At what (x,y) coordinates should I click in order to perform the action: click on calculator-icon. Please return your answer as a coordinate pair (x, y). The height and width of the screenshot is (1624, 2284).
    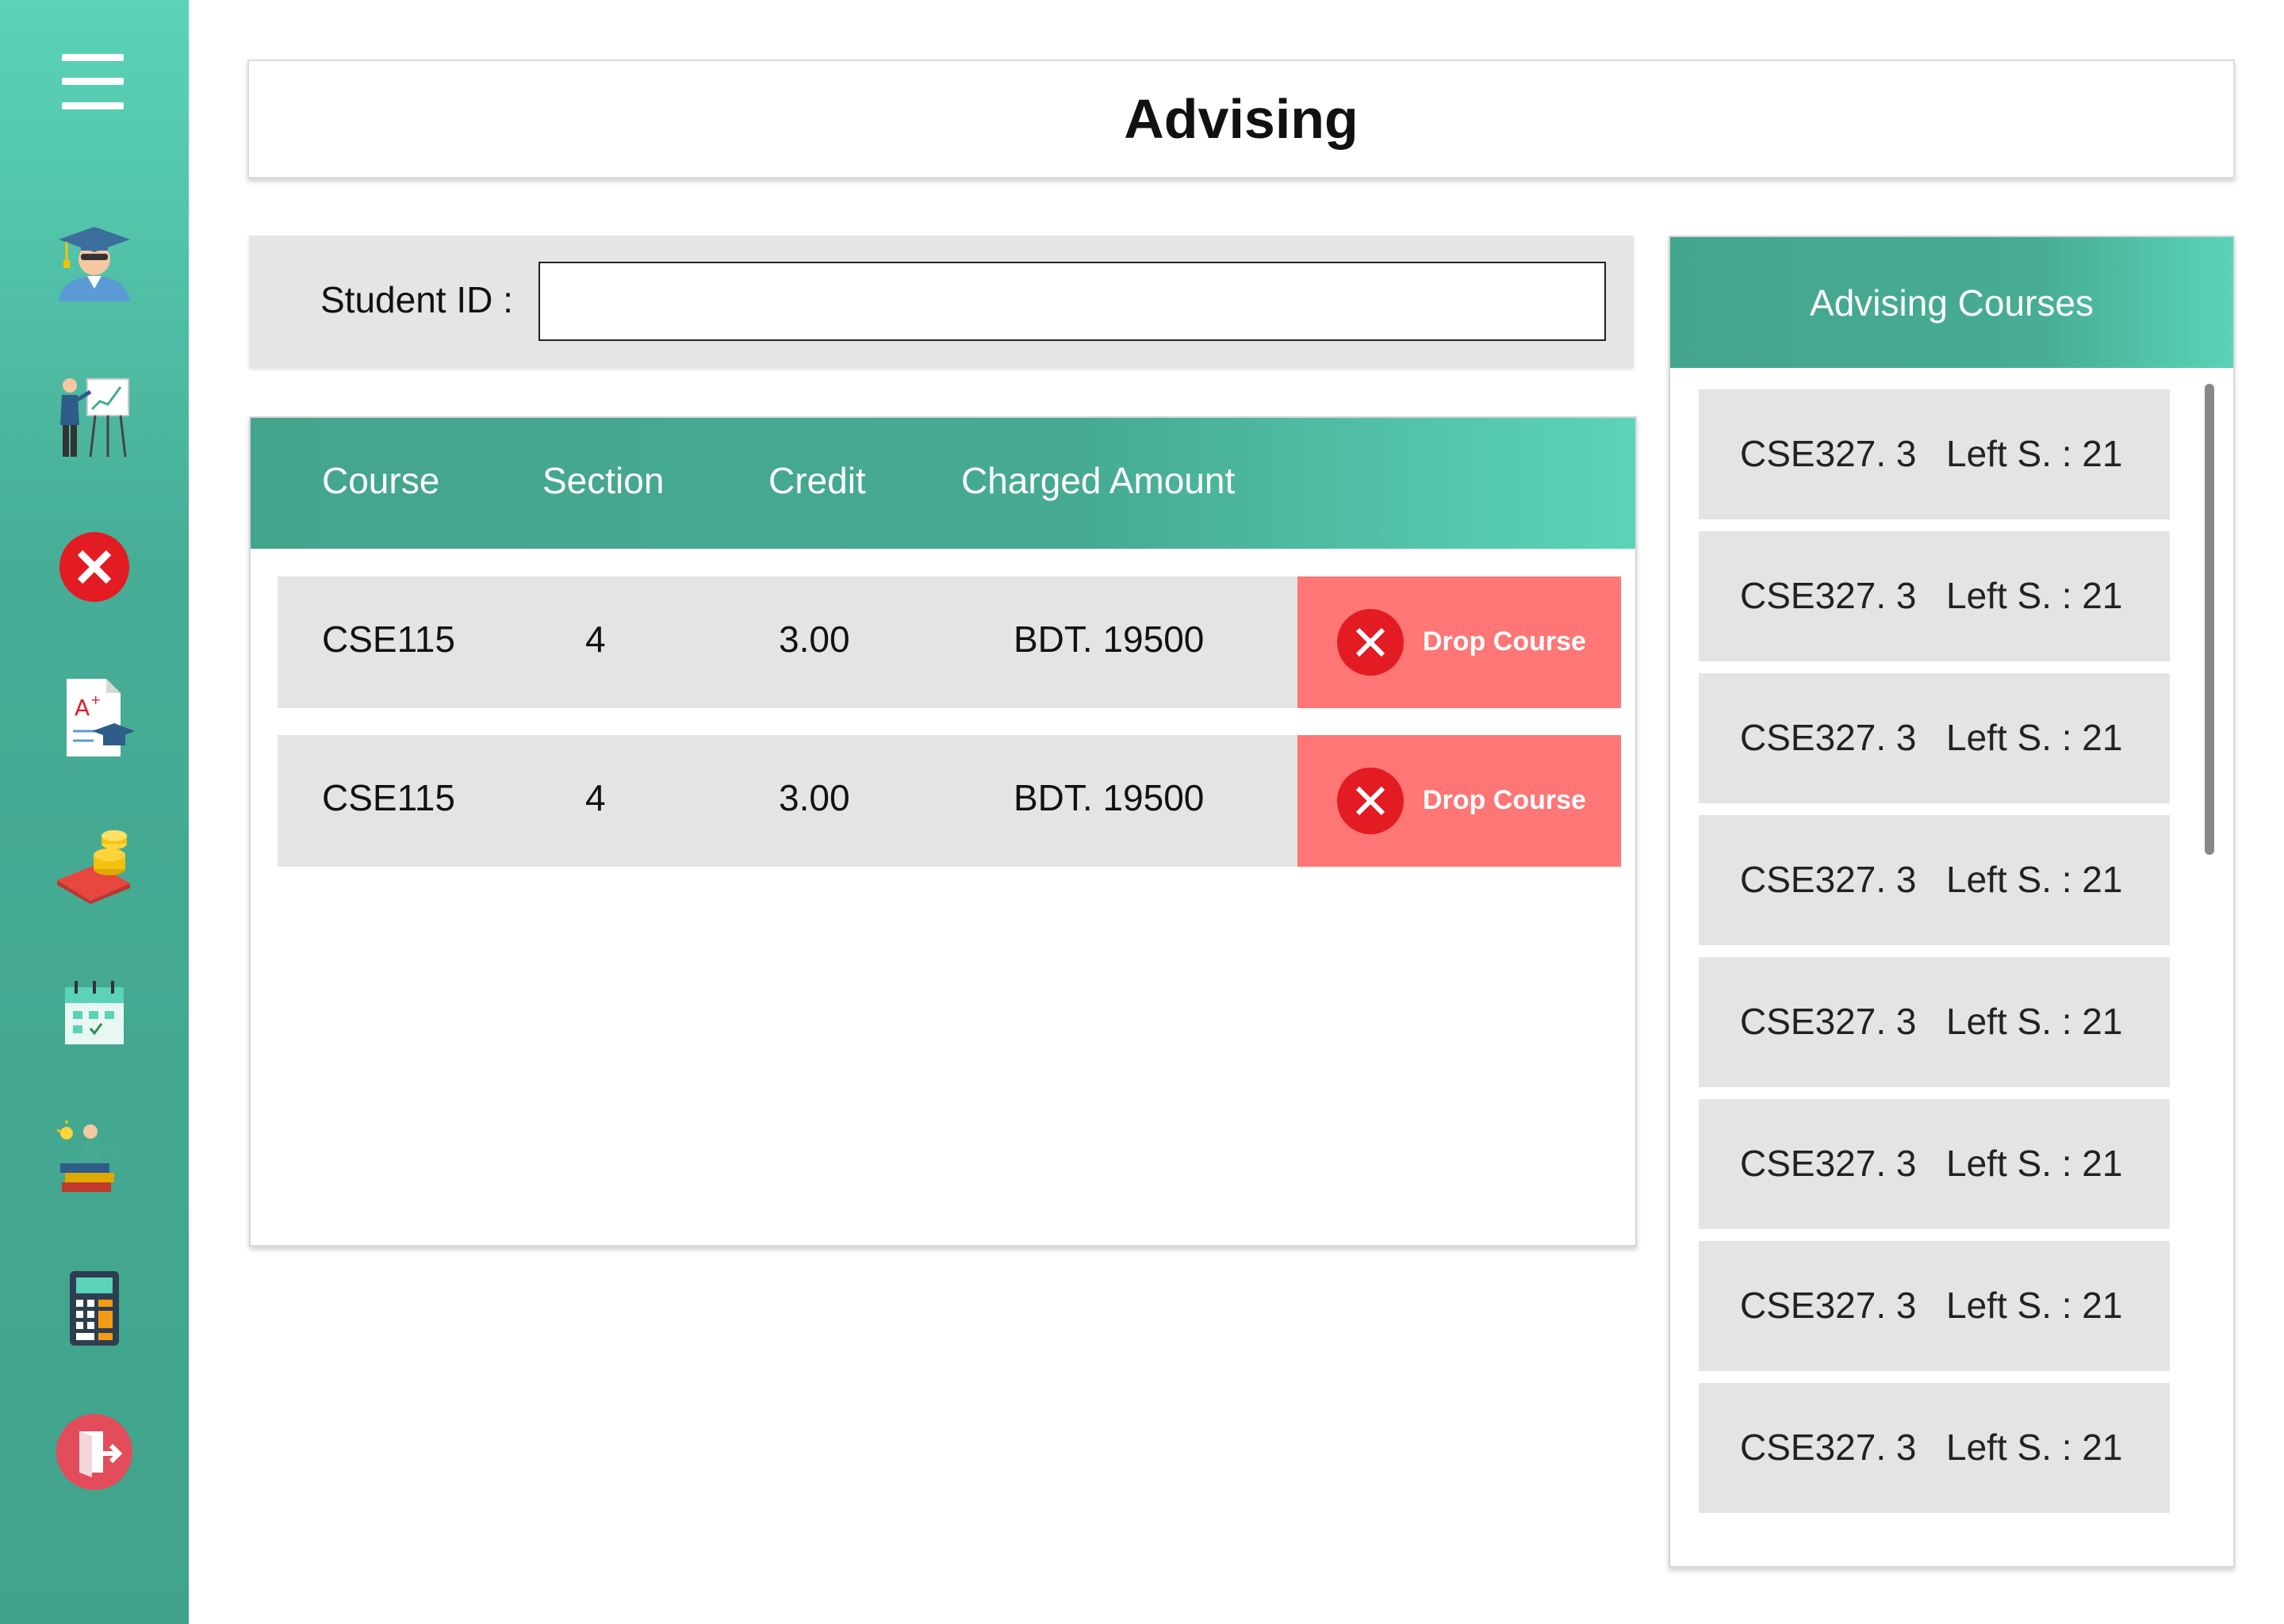
    Looking at the image, I should click on (94, 1308).